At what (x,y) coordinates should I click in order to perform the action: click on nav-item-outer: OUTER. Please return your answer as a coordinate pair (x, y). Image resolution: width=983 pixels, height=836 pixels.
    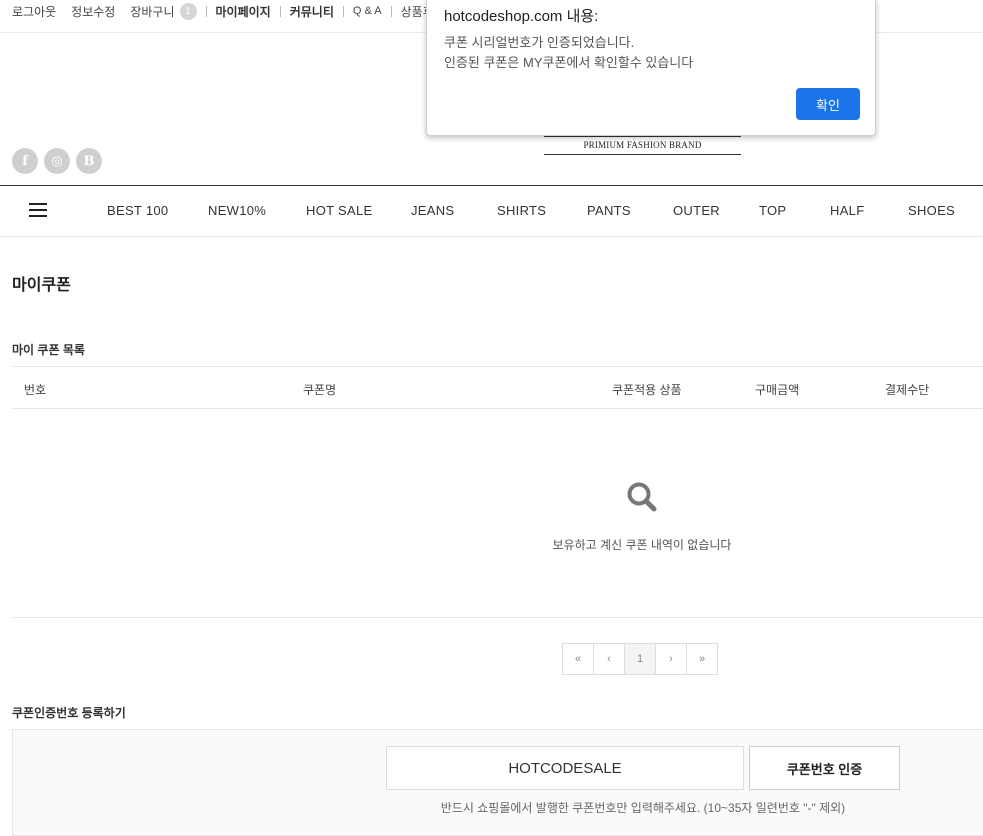
    Looking at the image, I should click on (696, 210).